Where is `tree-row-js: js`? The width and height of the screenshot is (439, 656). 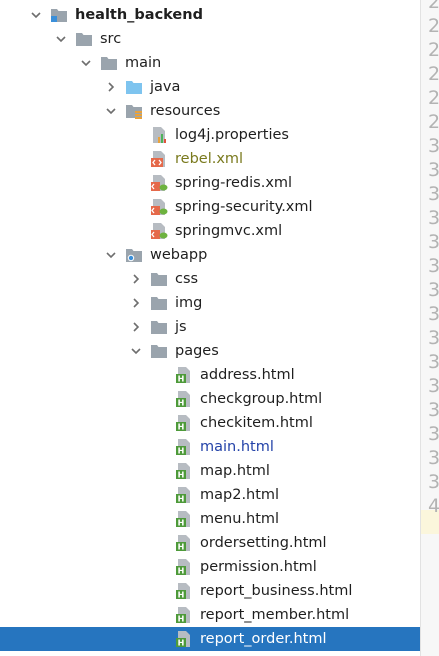
tree-row-js: js is located at coordinates (210, 327).